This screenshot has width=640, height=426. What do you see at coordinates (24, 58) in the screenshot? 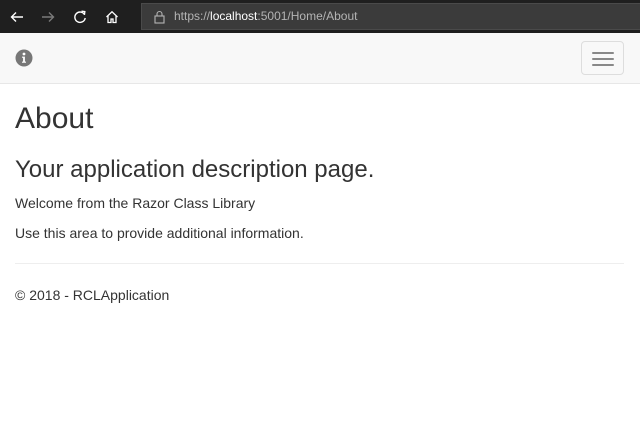
I see `info-circle-icon` at bounding box center [24, 58].